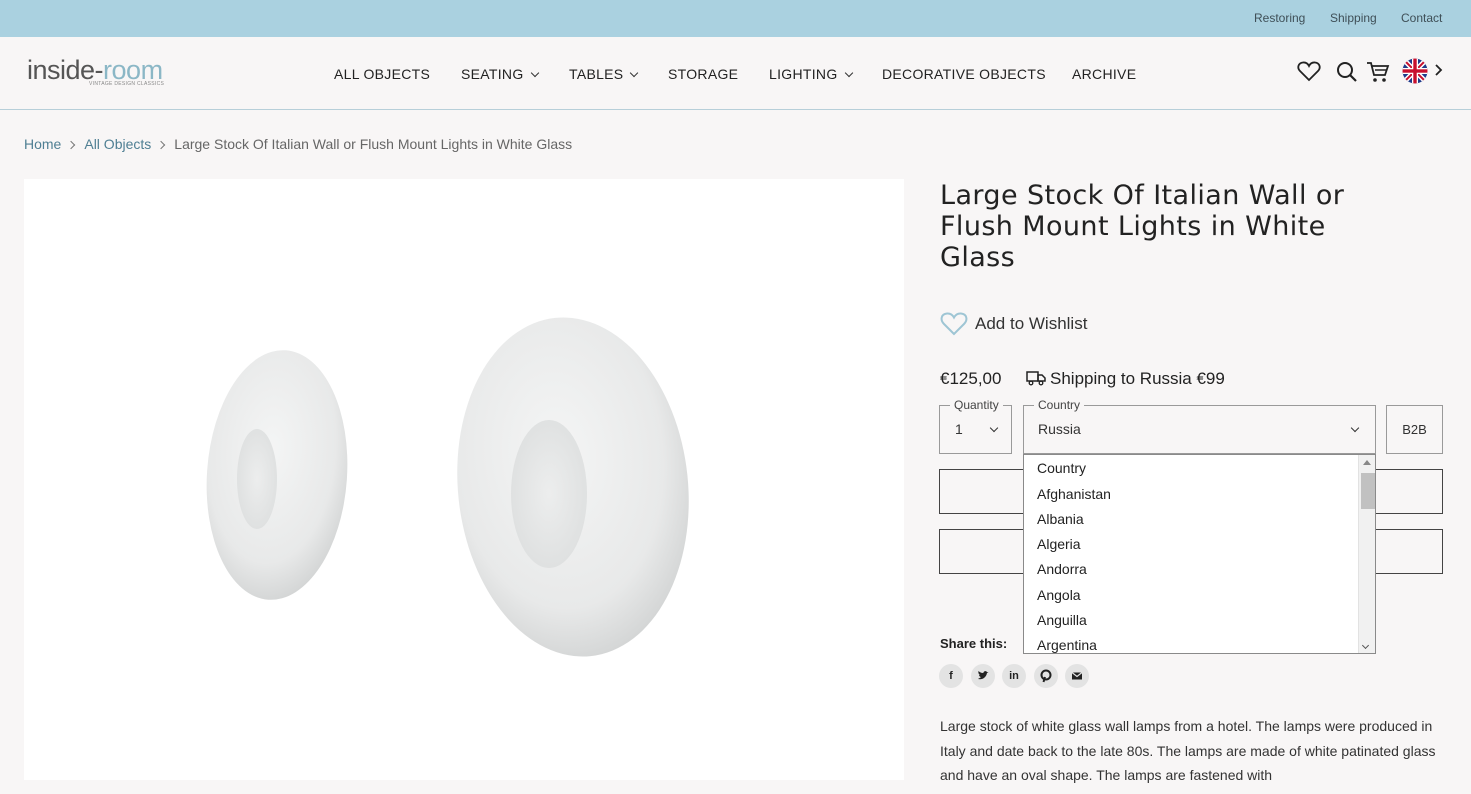 The height and width of the screenshot is (794, 1471). What do you see at coordinates (1074, 494) in the screenshot?
I see `country-option: Afghanistan` at bounding box center [1074, 494].